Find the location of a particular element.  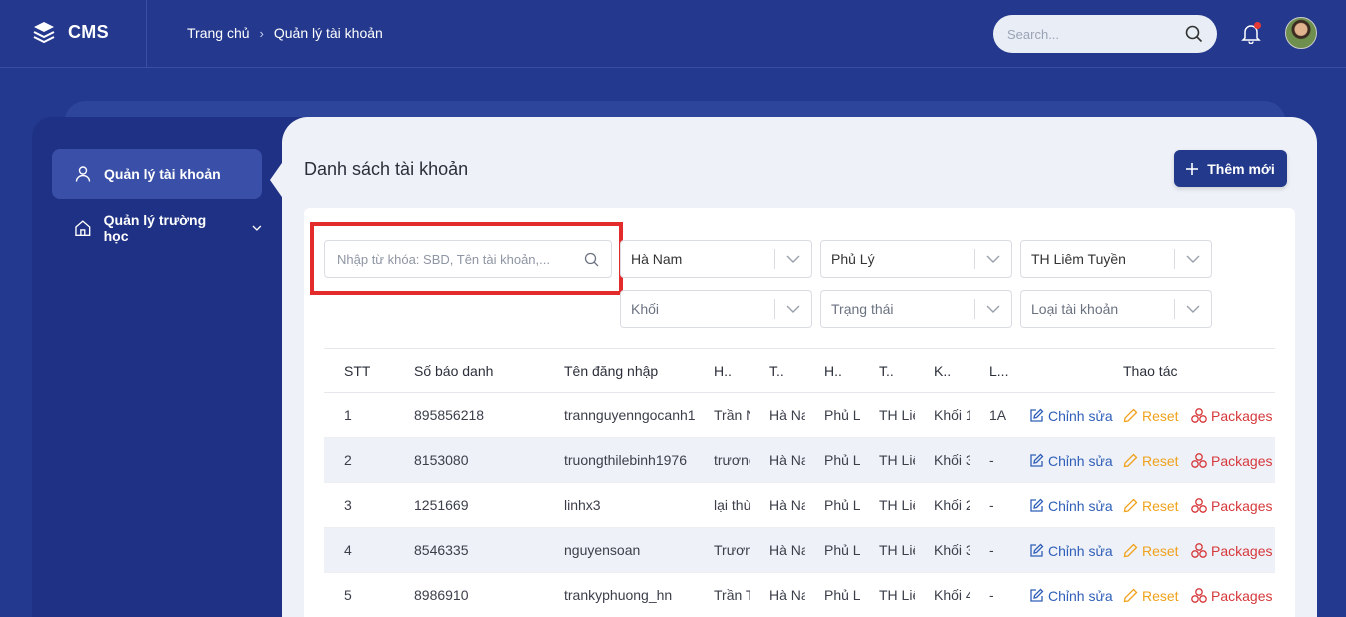

account-type-placeholder: Loại tài khoản is located at coordinates (1075, 309).